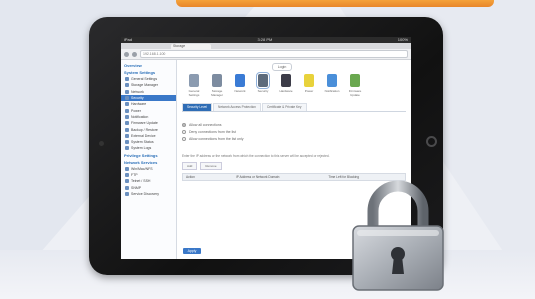 This screenshot has height=299, width=535. What do you see at coordinates (142, 168) in the screenshot?
I see `sidebar-item-label: Win/Mac/NFS` at bounding box center [142, 168].